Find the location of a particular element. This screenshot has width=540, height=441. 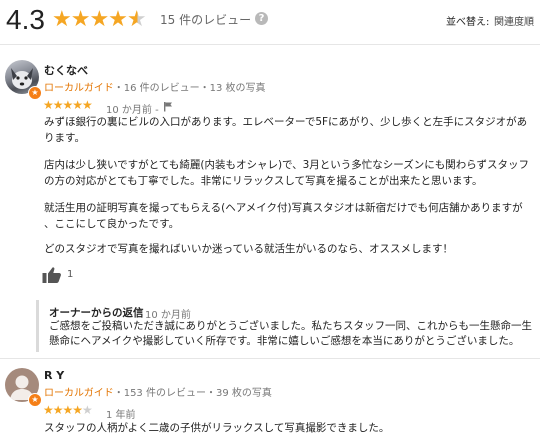

reviewer-name: むくなべ is located at coordinates (66, 70).